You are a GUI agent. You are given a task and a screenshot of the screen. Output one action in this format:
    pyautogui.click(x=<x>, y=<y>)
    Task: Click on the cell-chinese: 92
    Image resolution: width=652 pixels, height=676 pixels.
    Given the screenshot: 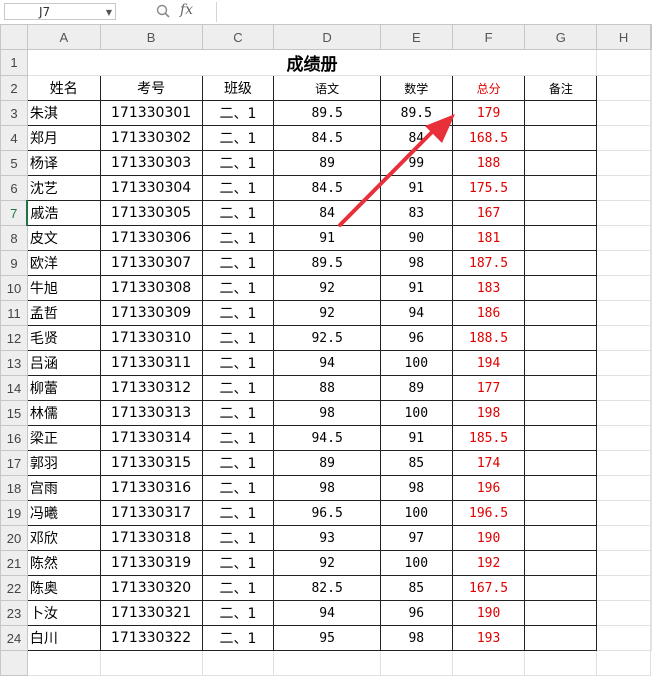 What is the action you would take?
    pyautogui.click(x=327, y=563)
    